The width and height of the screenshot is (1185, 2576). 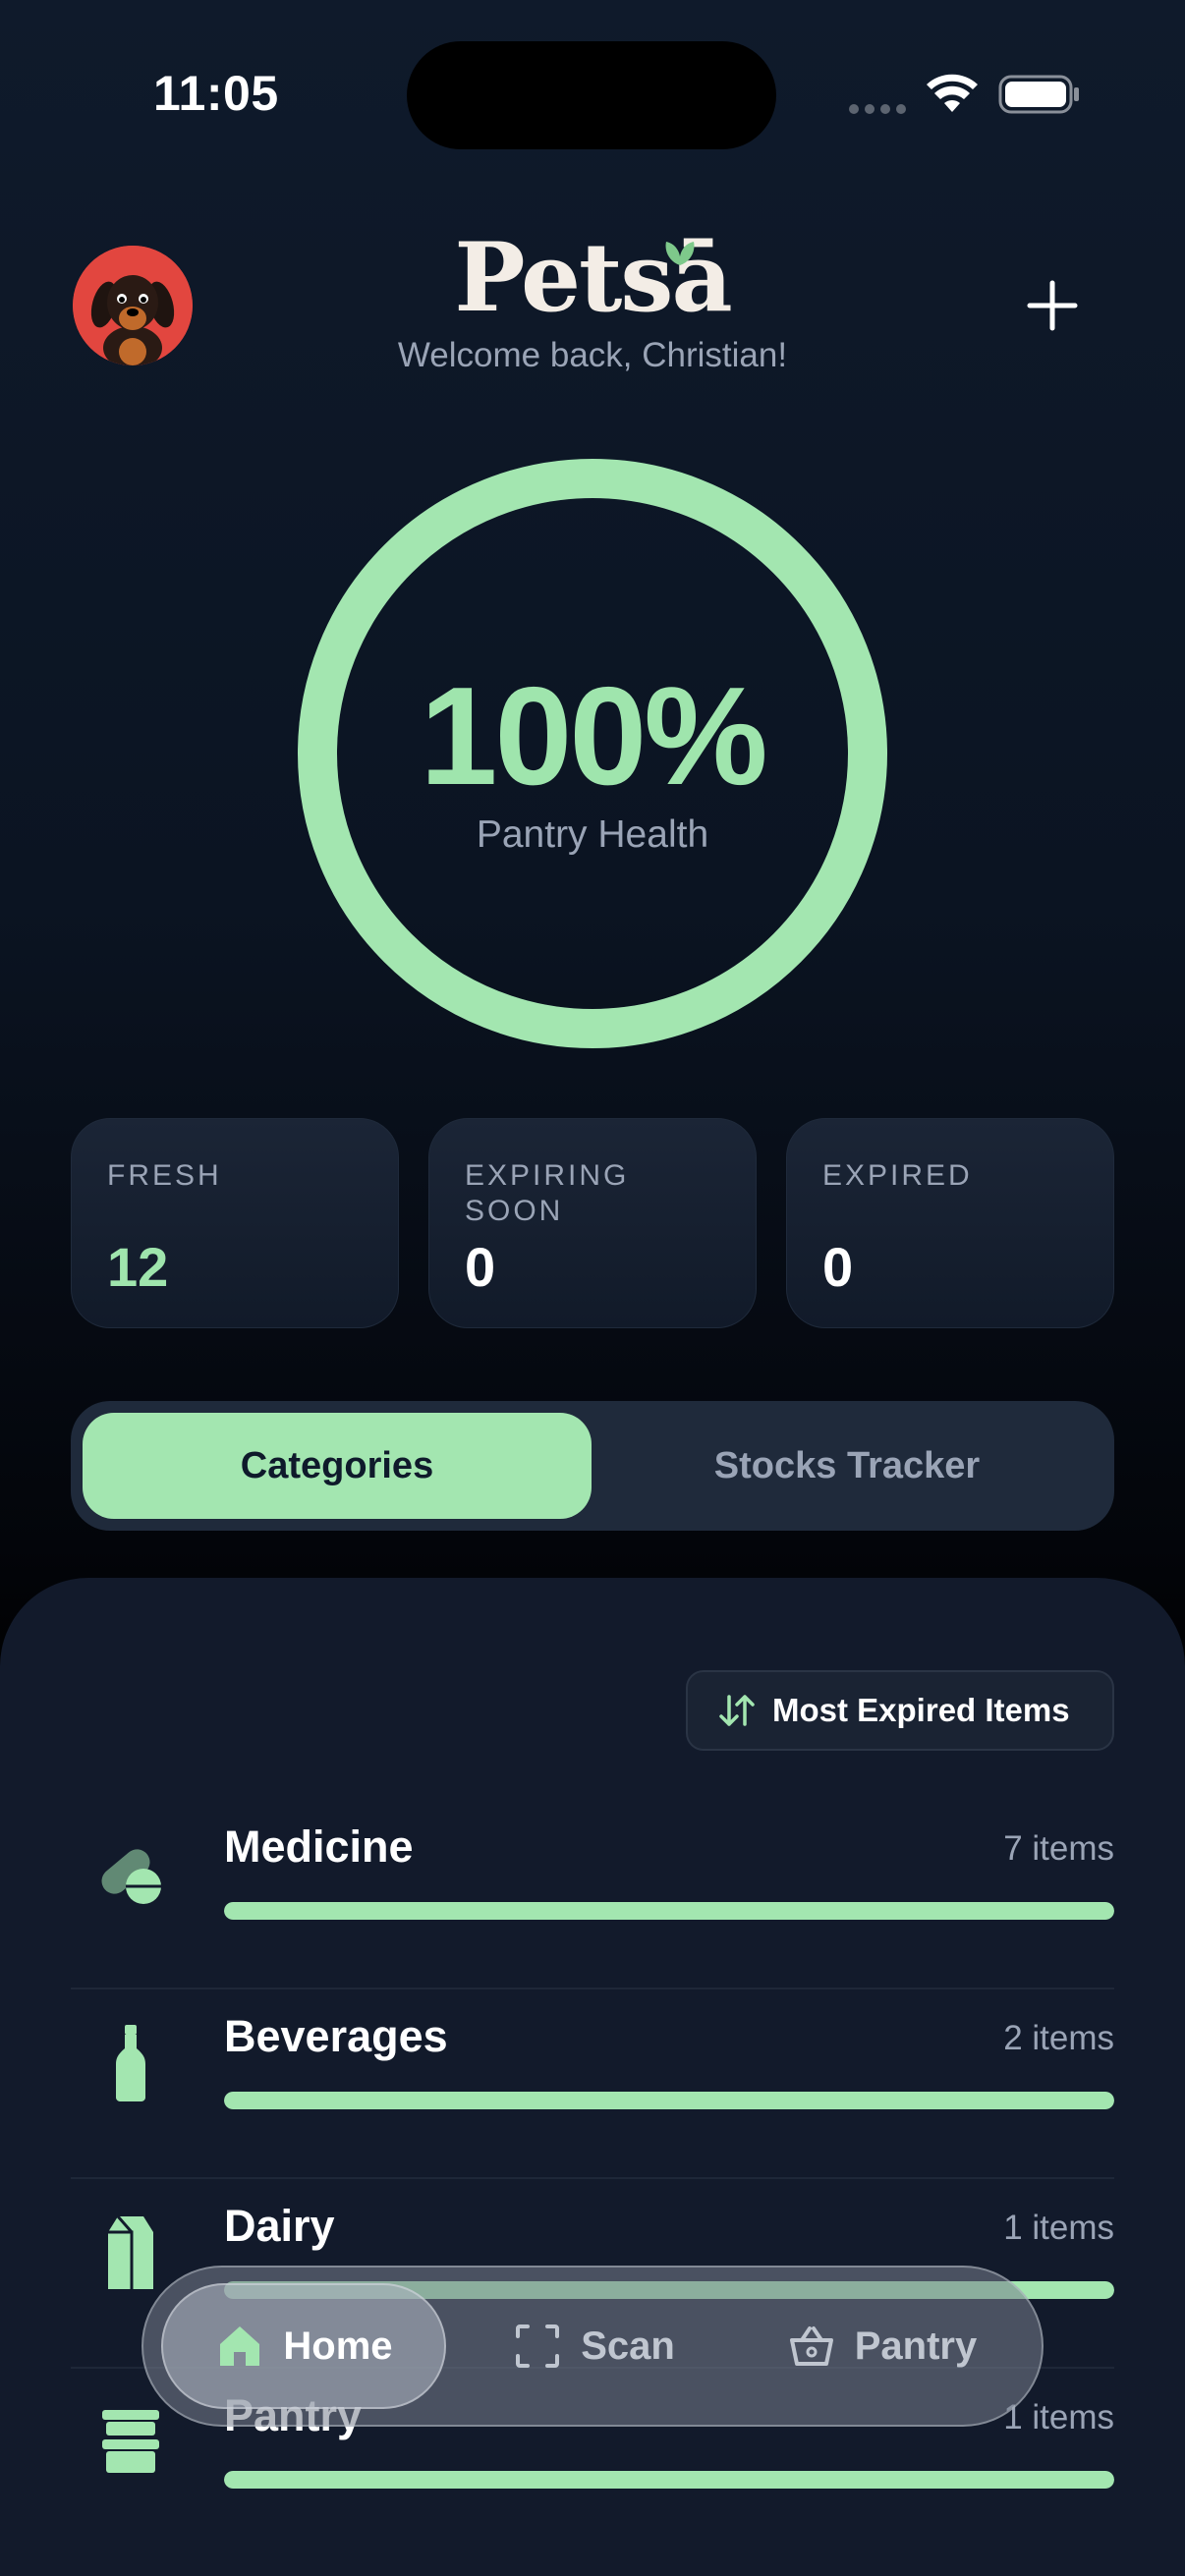 What do you see at coordinates (847, 1466) in the screenshot?
I see `tab-stocks-tracker: Stocks Tracker` at bounding box center [847, 1466].